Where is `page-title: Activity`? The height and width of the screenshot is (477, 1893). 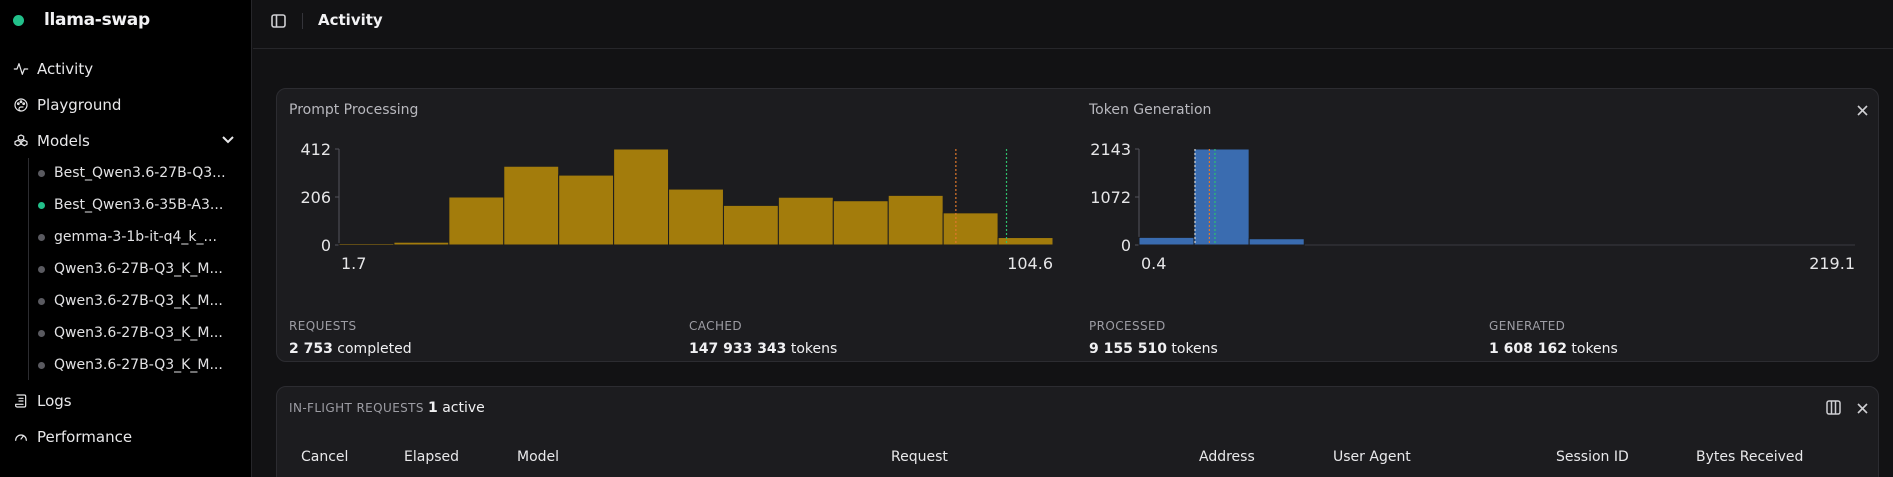 page-title: Activity is located at coordinates (350, 20).